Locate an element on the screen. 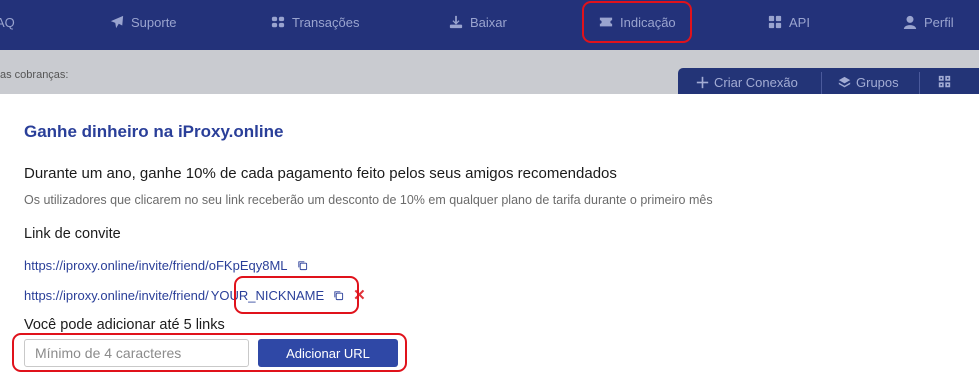 The width and height of the screenshot is (979, 386). copy-icon is located at coordinates (302, 265).